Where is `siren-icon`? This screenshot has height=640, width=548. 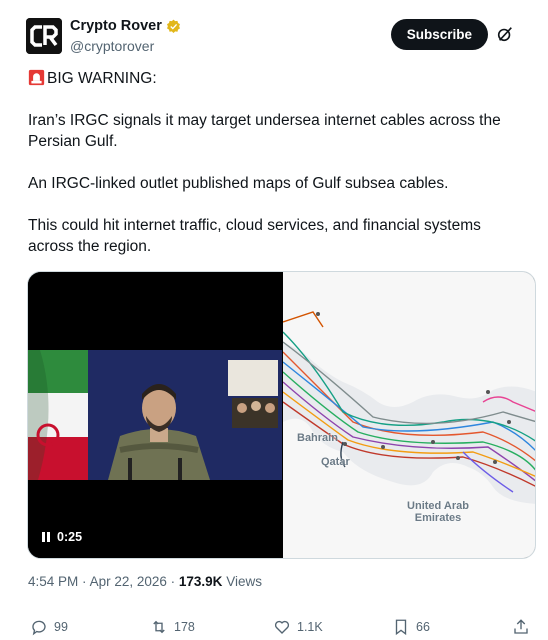 siren-icon is located at coordinates (36, 77).